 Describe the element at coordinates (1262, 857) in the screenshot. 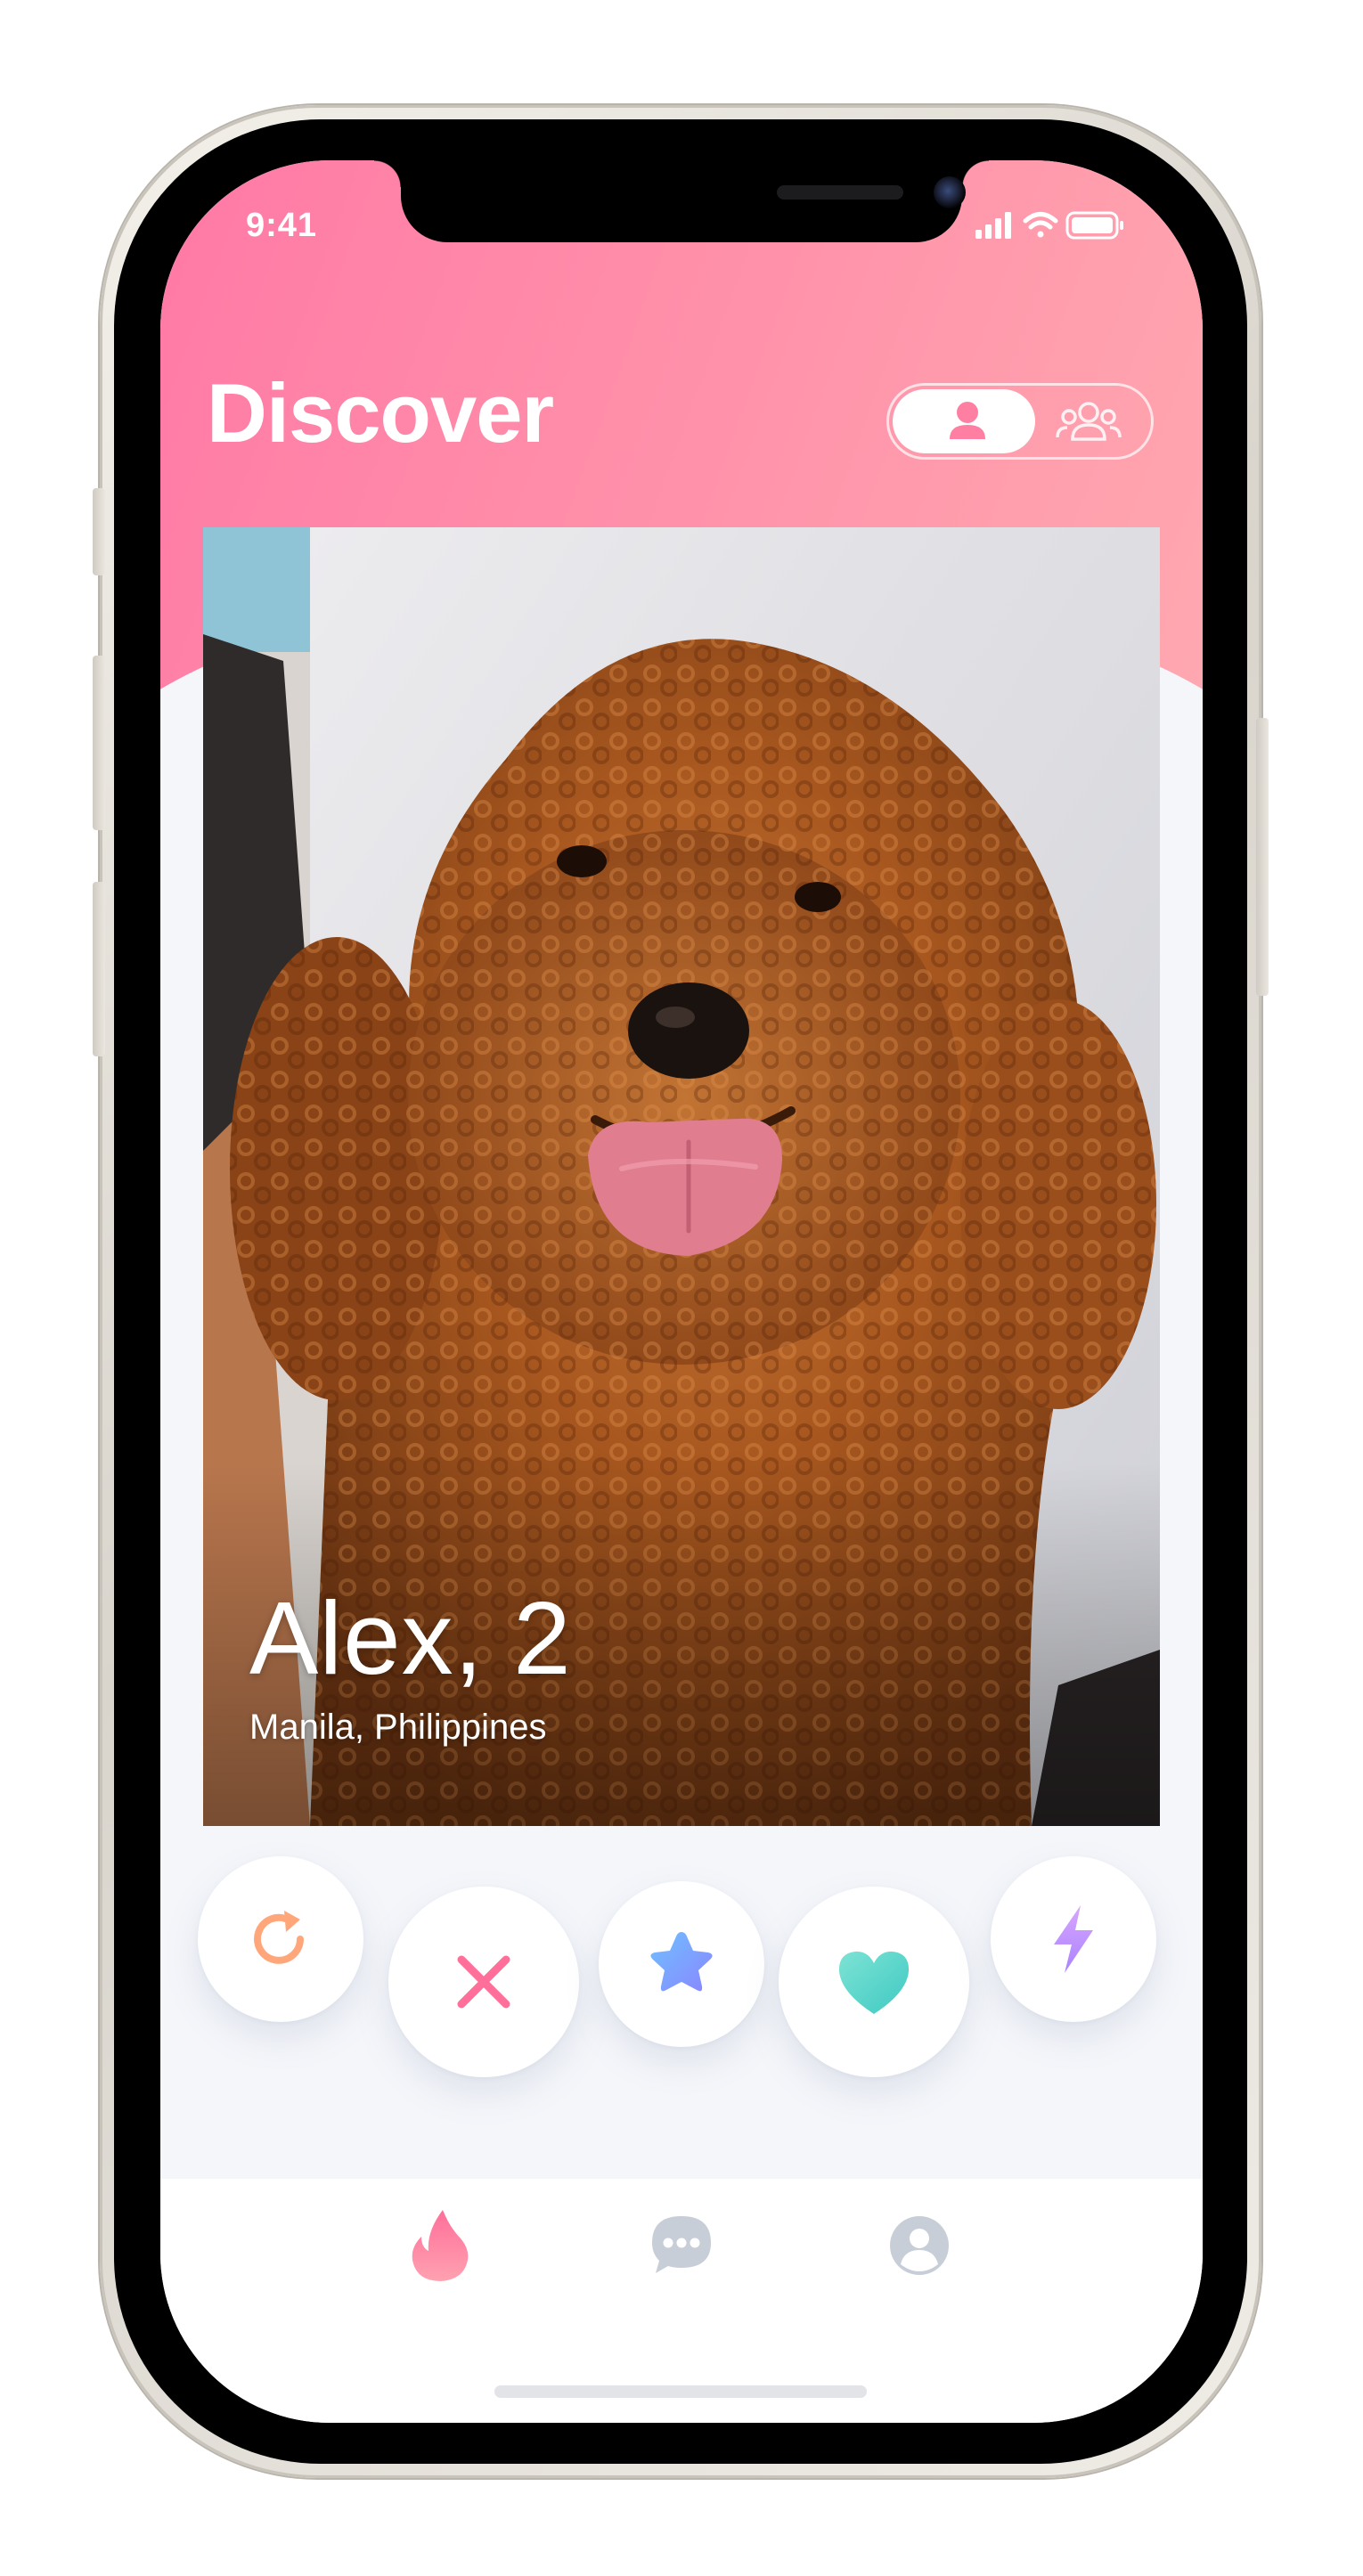

I see `power-button` at that location.